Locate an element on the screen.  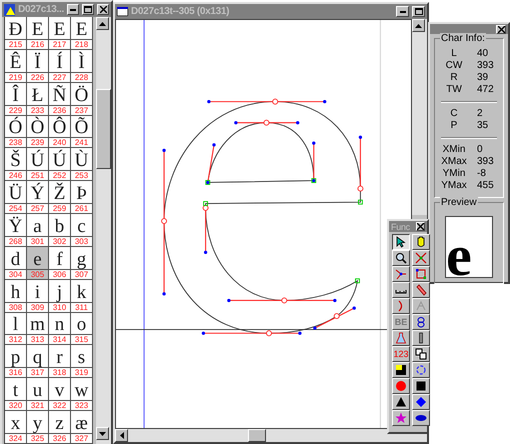
ellipse-icon is located at coordinates (421, 418).